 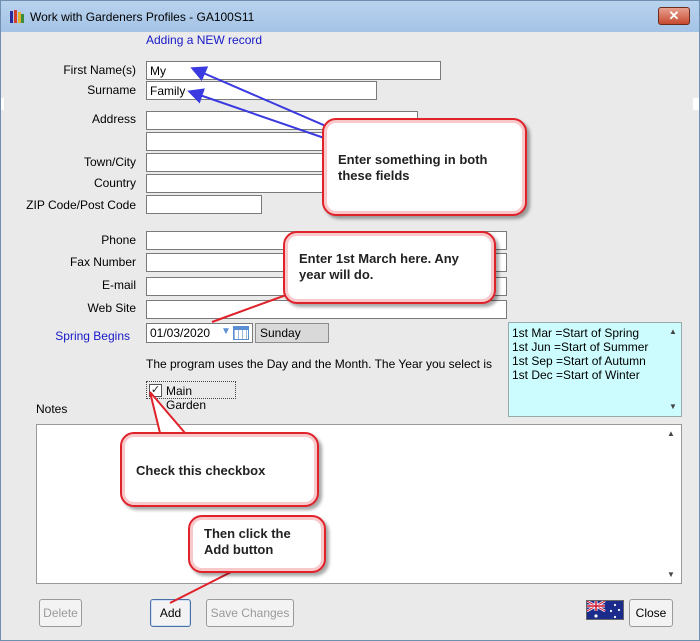 I want to click on town-city-label: Town/City, so click(x=109, y=162).